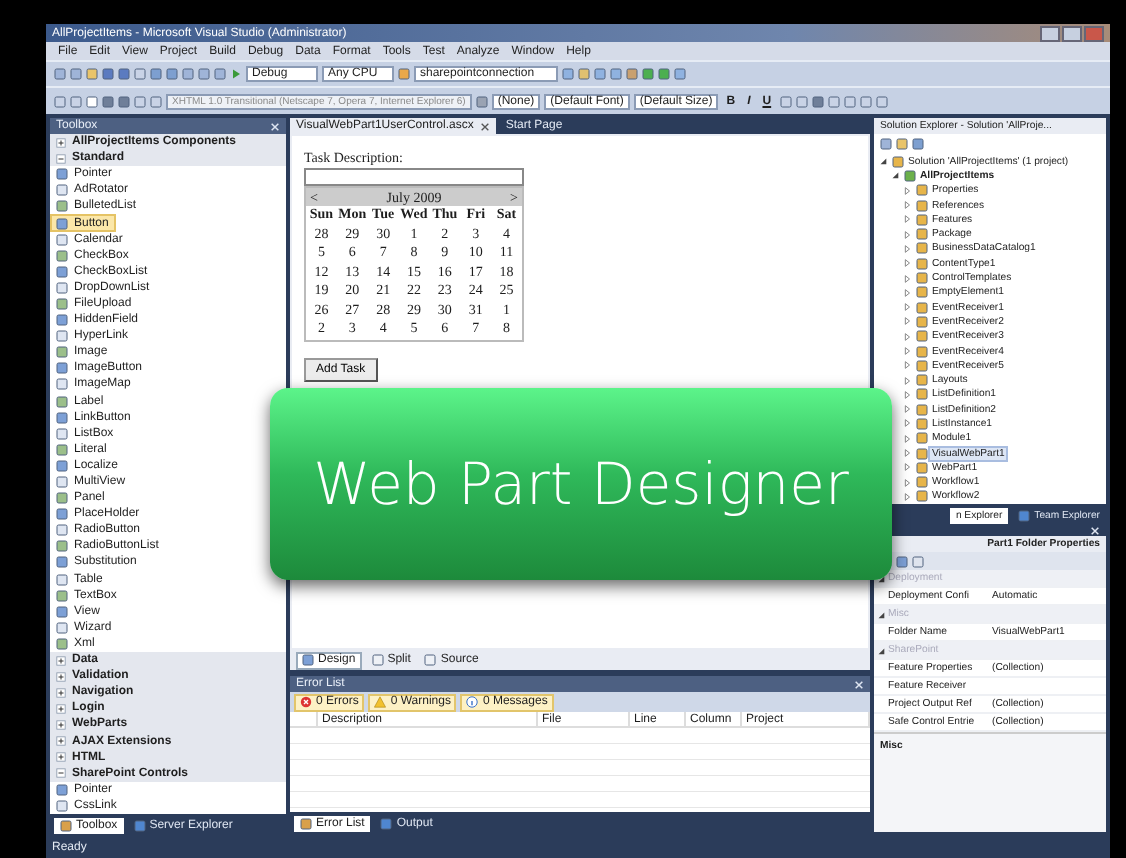 The width and height of the screenshot is (1126, 858). What do you see at coordinates (1050, 33) in the screenshot?
I see `minimize-button` at bounding box center [1050, 33].